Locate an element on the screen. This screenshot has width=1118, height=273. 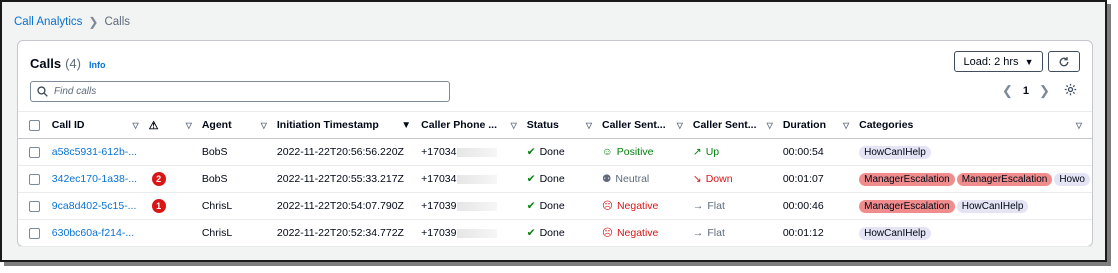
column-caller-sentiment: Caller Sent... ▽ is located at coordinates (647, 125).